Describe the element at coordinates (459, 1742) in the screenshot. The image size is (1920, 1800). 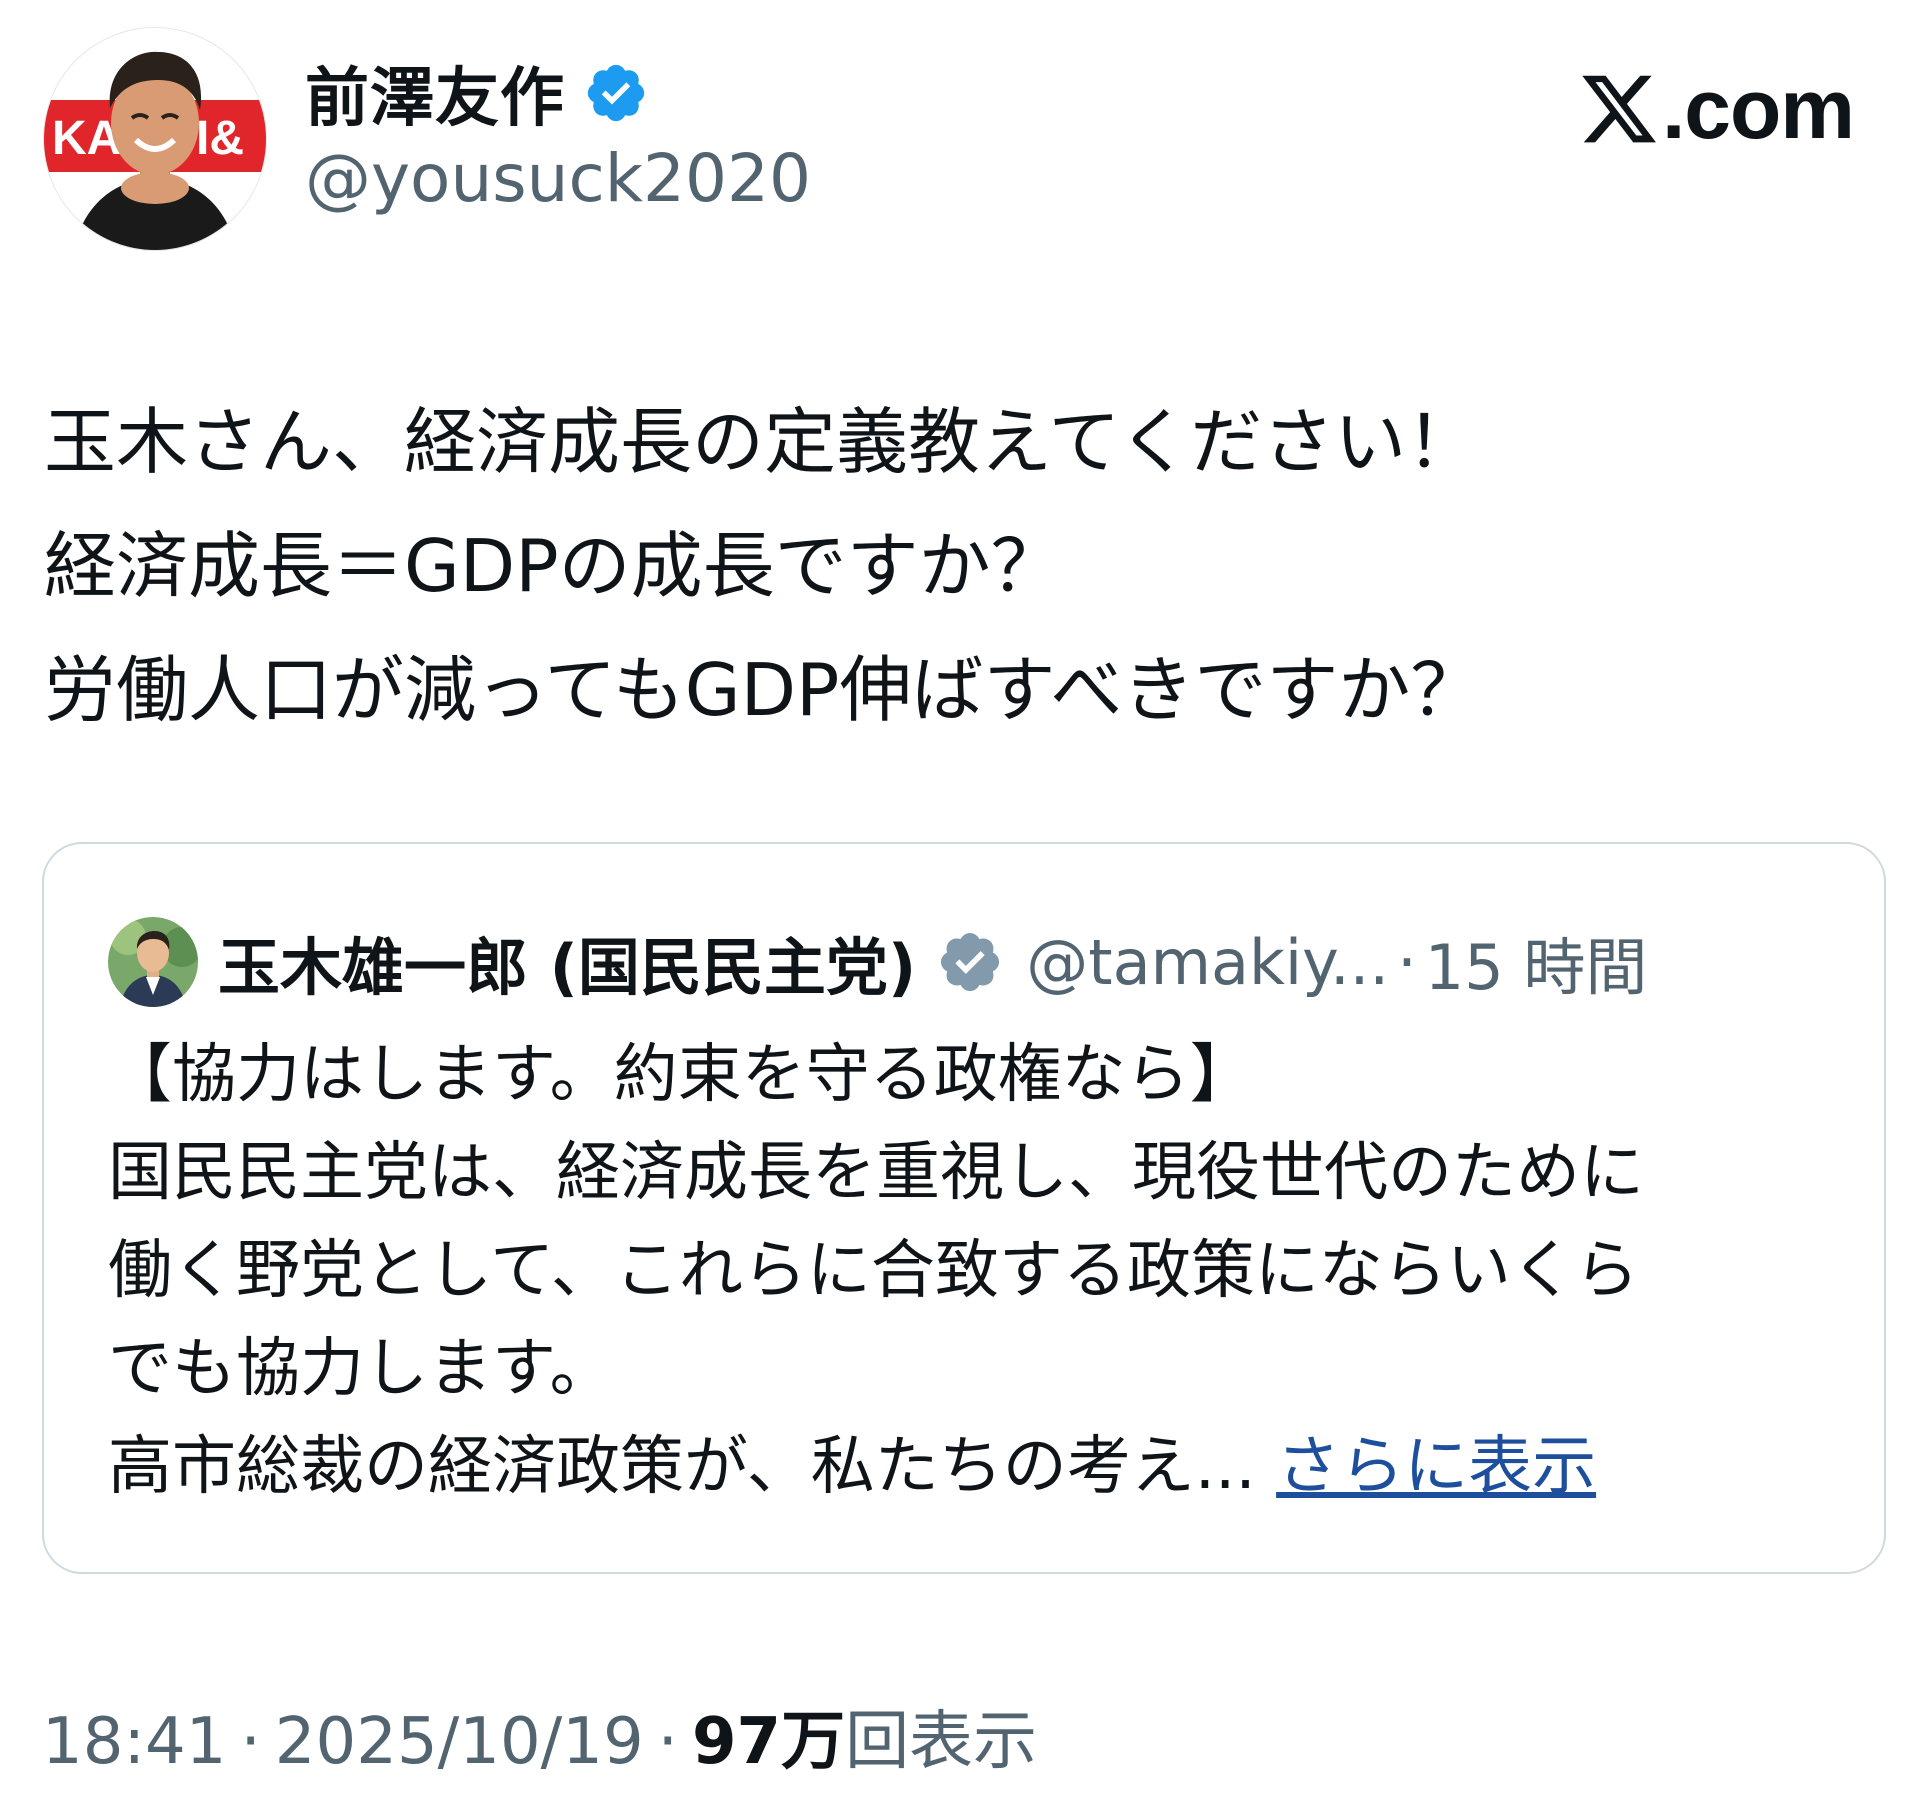
I see `tweet-date: 2025/10/19` at that location.